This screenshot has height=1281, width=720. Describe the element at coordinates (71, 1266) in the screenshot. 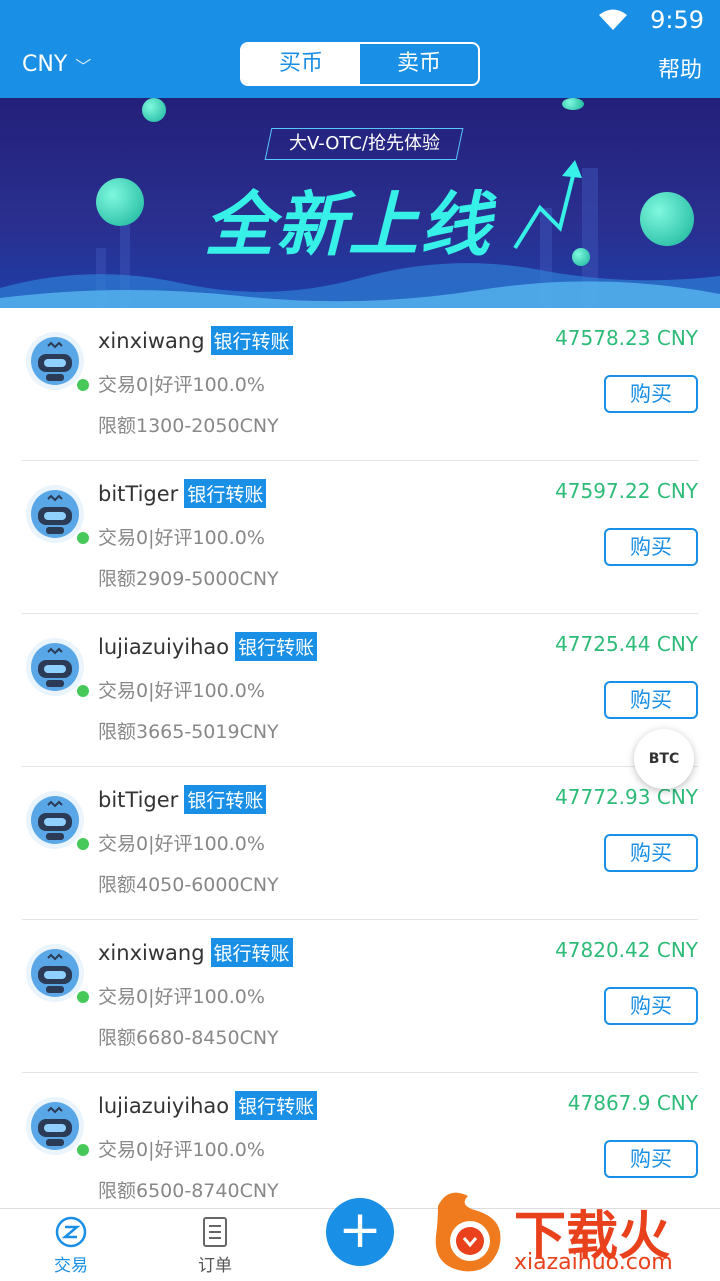

I see `tab-trade-label: 交易` at that location.